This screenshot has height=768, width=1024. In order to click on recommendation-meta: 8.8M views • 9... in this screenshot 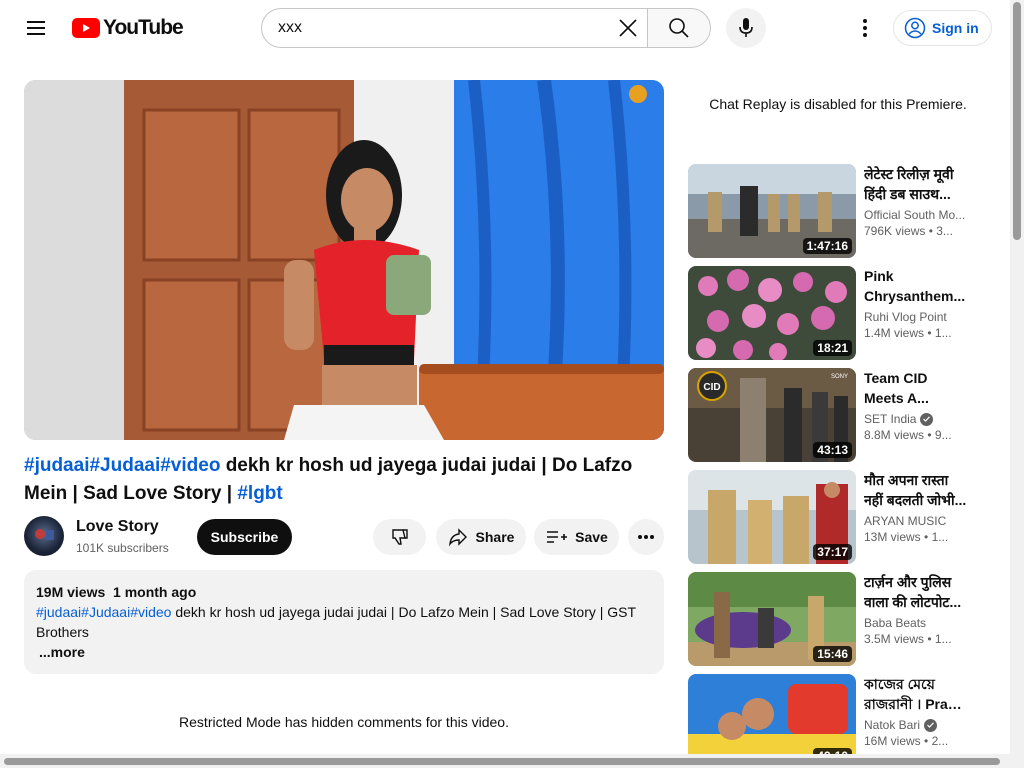, I will do `click(916, 435)`.